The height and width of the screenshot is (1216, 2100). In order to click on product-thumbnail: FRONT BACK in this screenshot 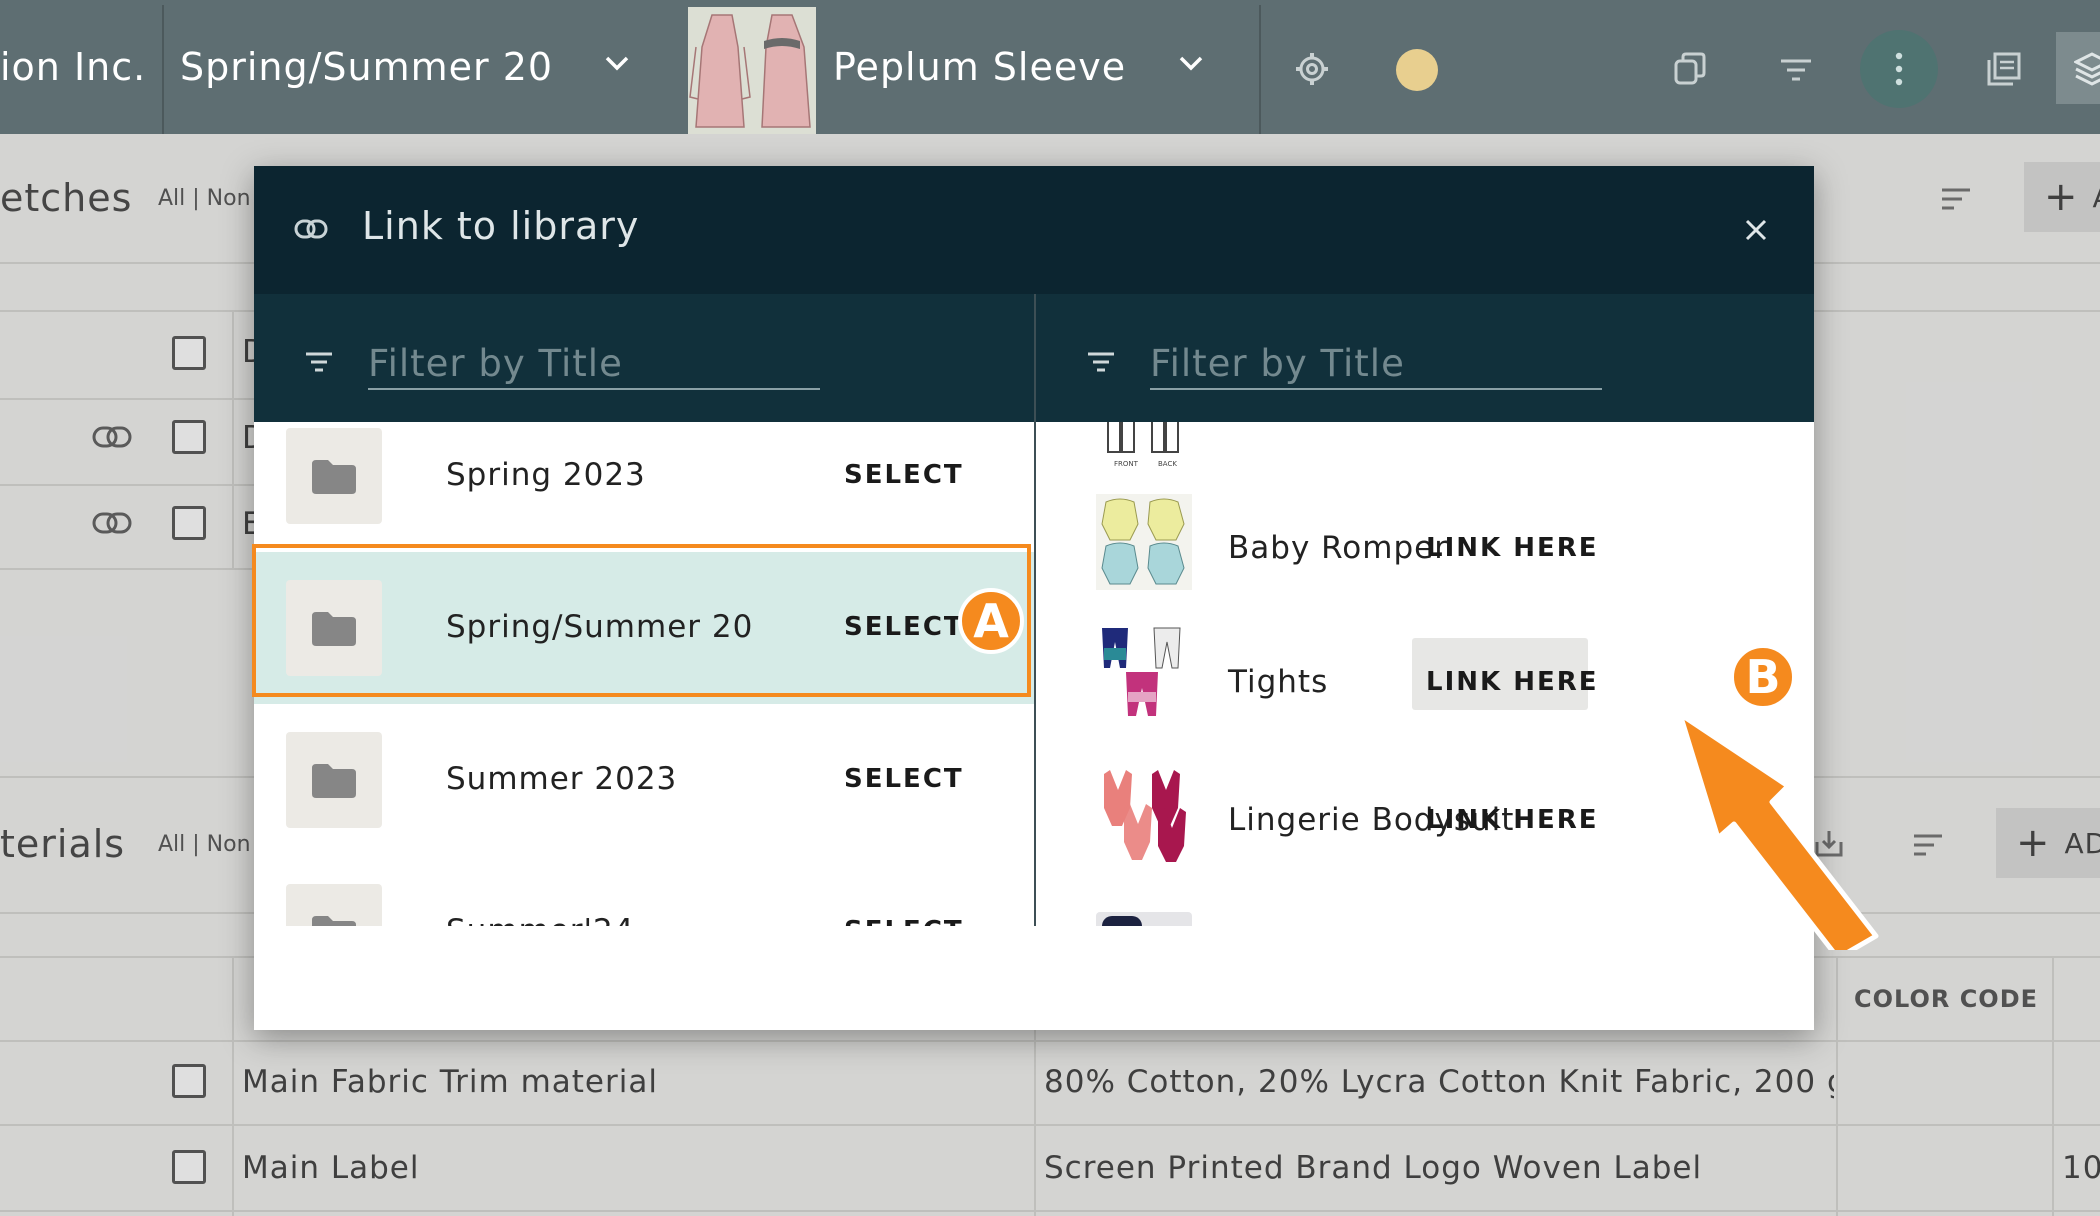, I will do `click(1143, 445)`.